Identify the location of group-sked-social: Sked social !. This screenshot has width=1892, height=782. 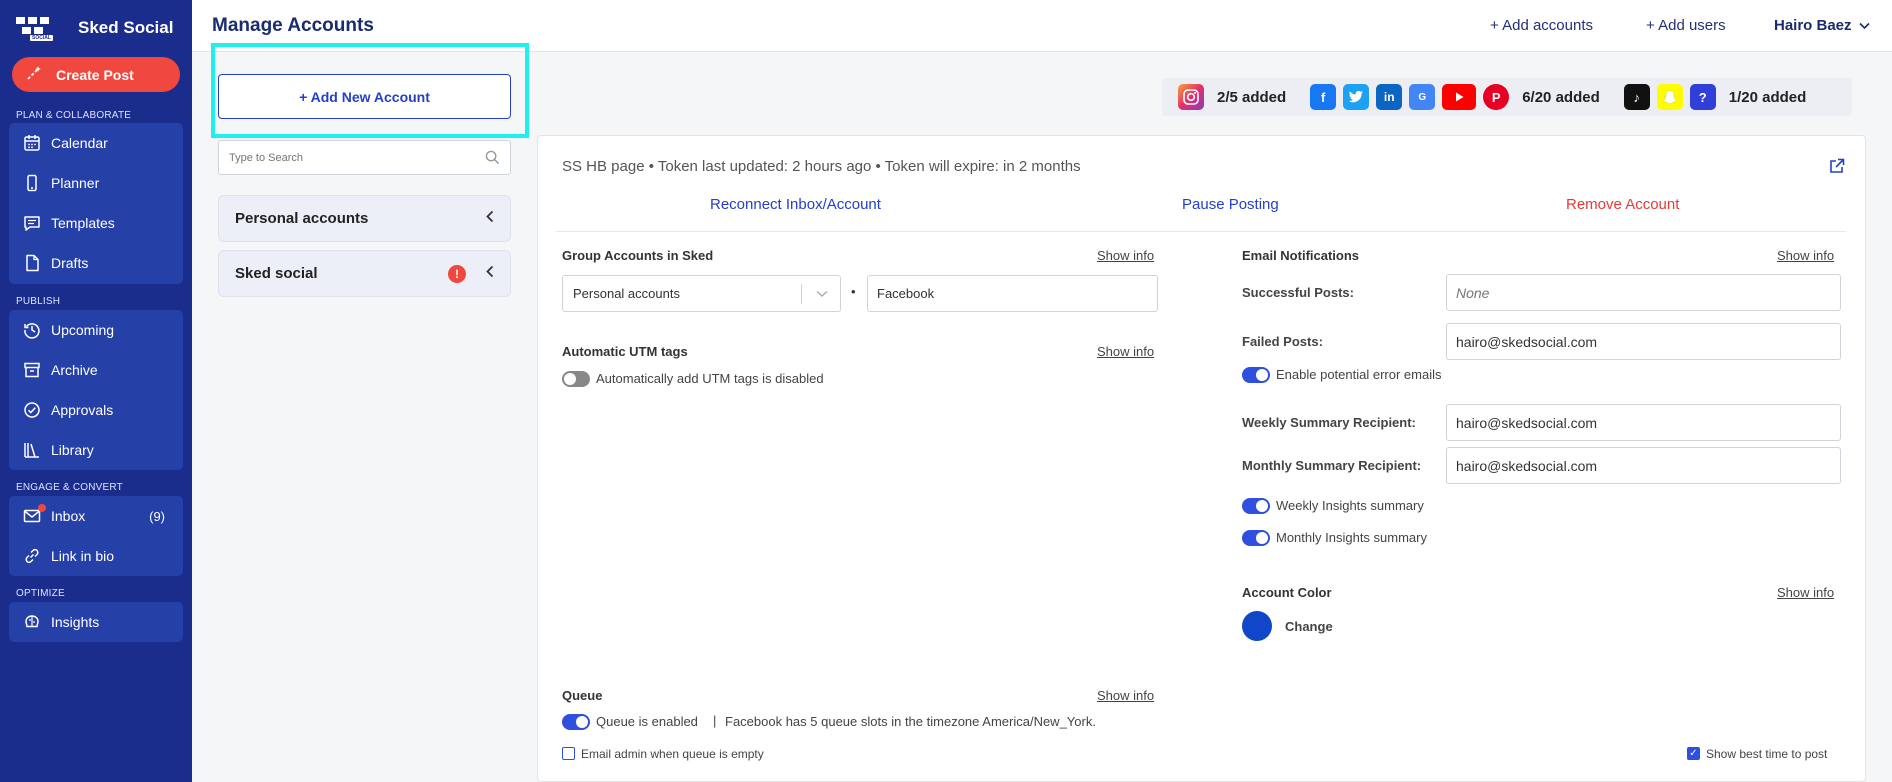
(364, 273).